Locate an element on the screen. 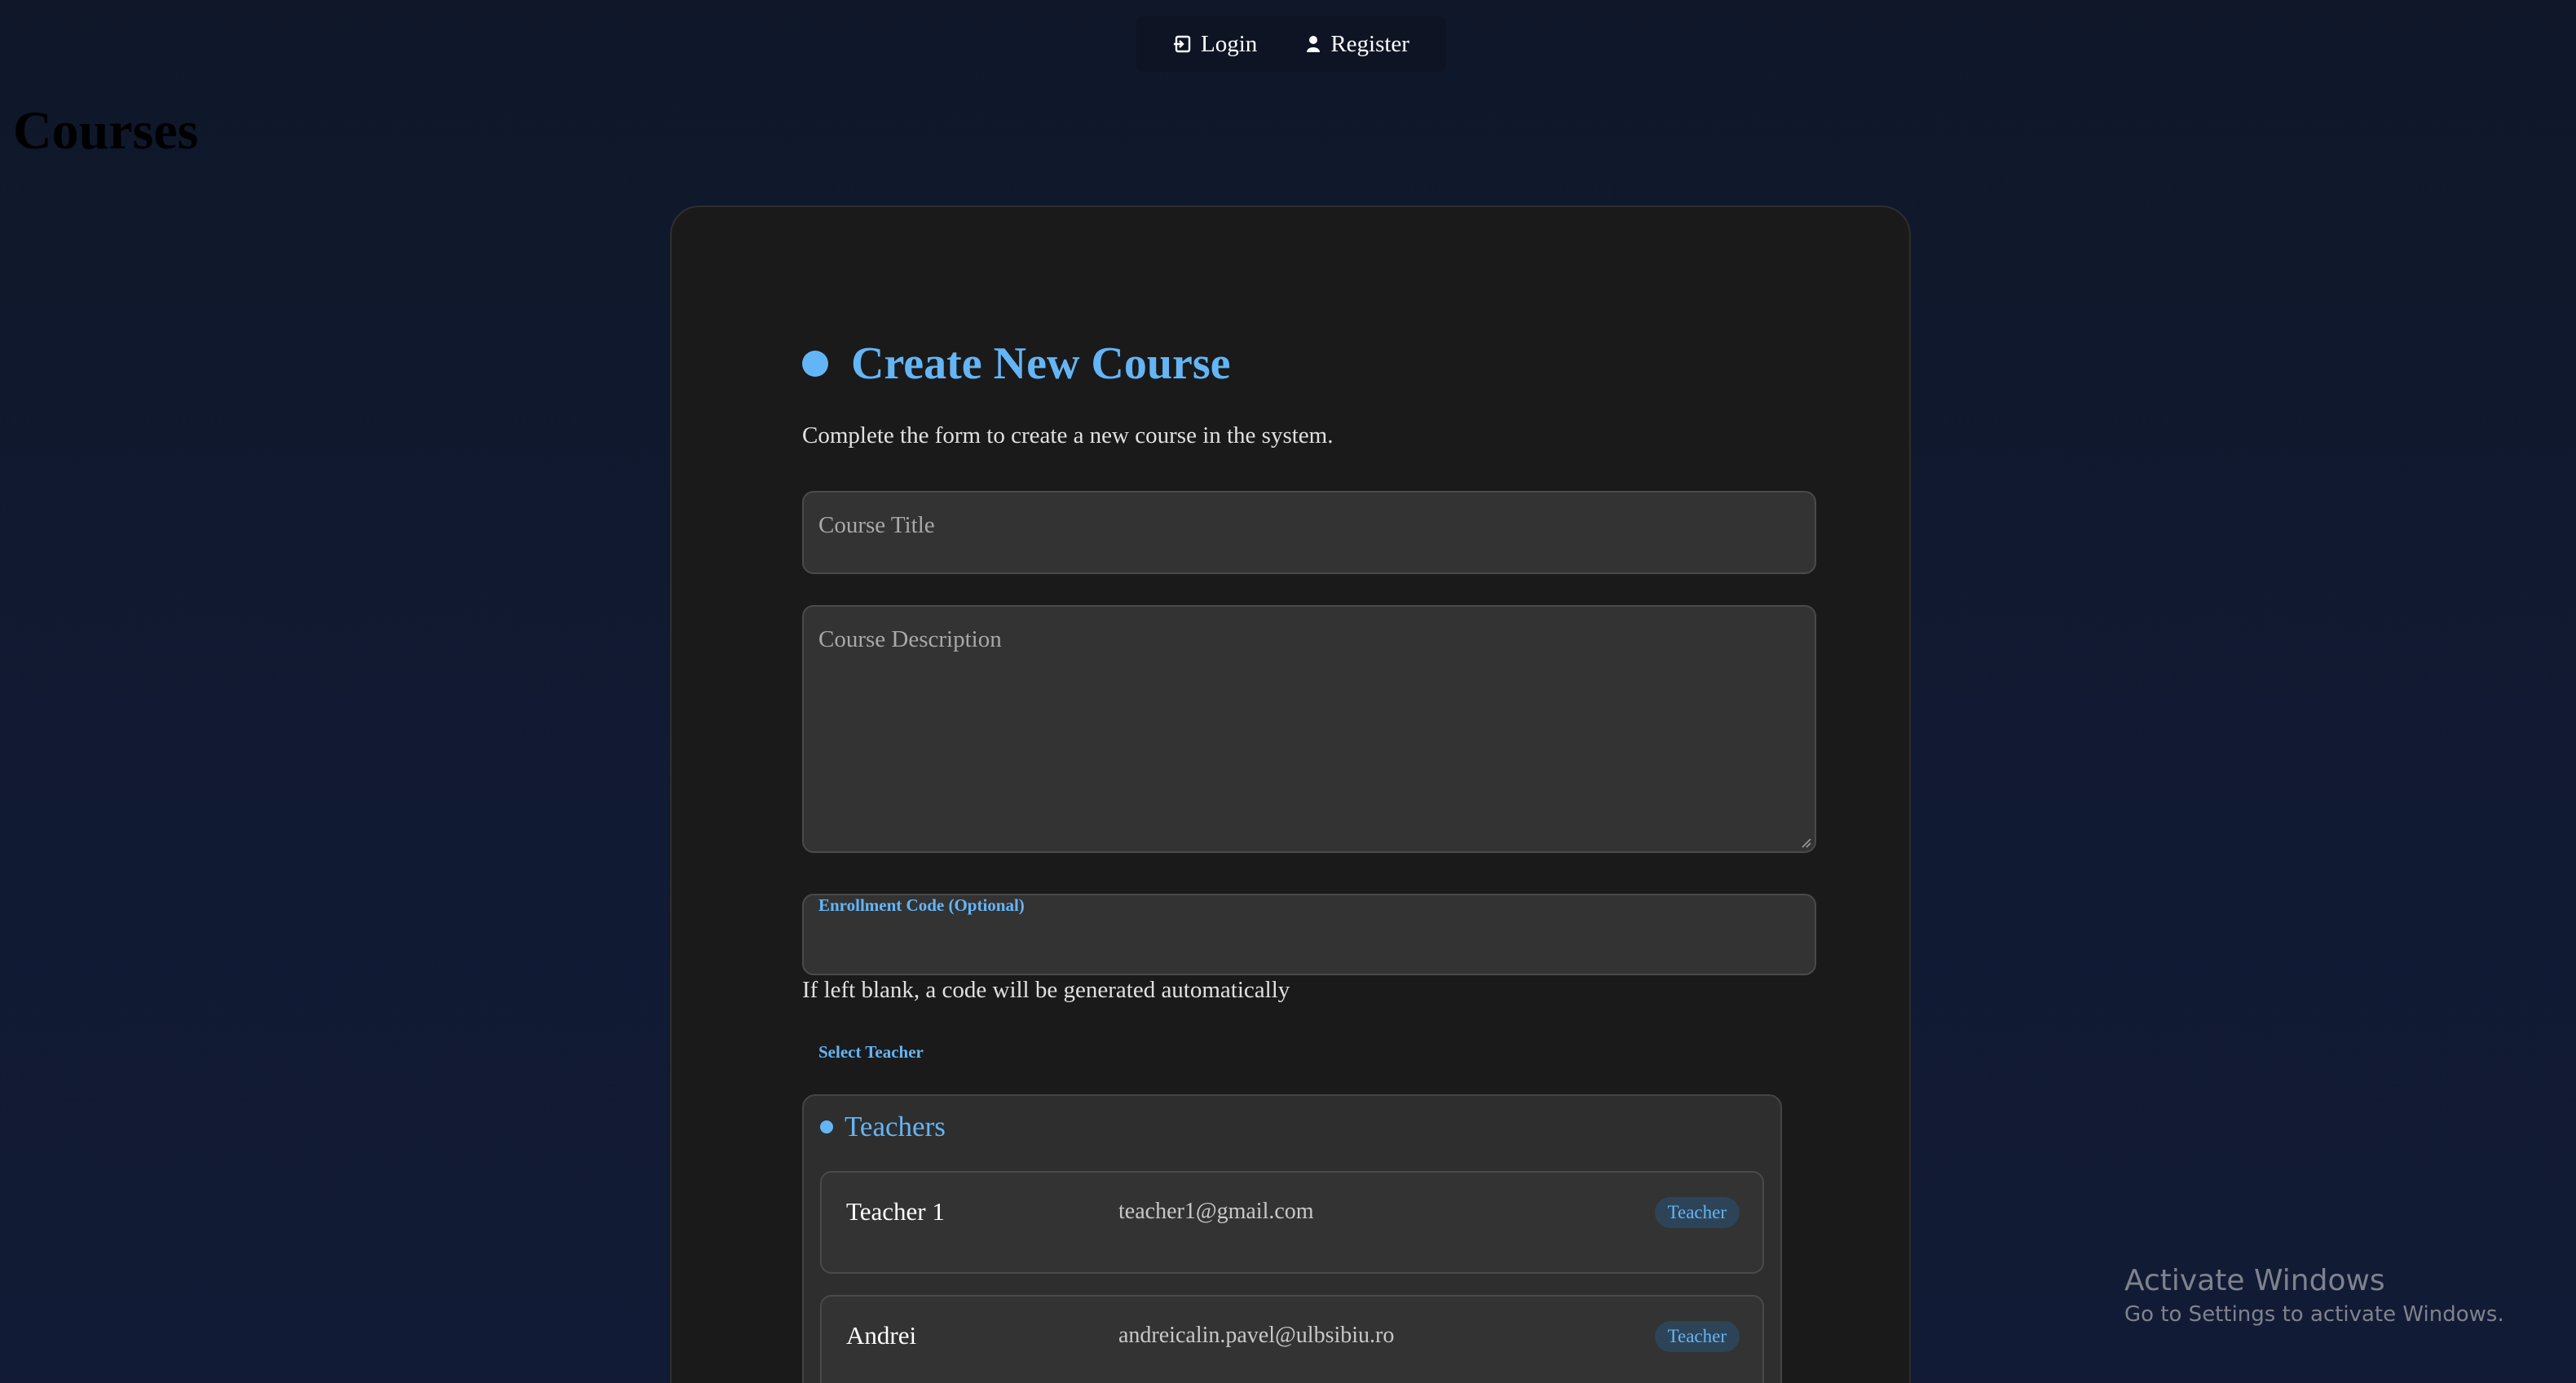  register-link: Register is located at coordinates (1357, 44).